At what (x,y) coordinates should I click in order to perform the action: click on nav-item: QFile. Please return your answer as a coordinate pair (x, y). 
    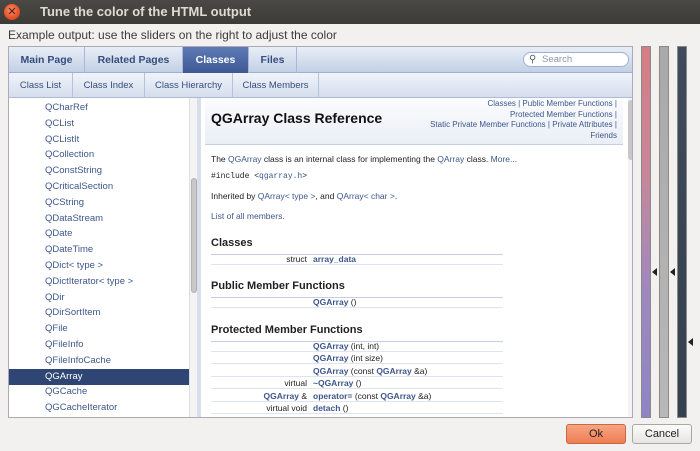
    Looking at the image, I should click on (99, 329).